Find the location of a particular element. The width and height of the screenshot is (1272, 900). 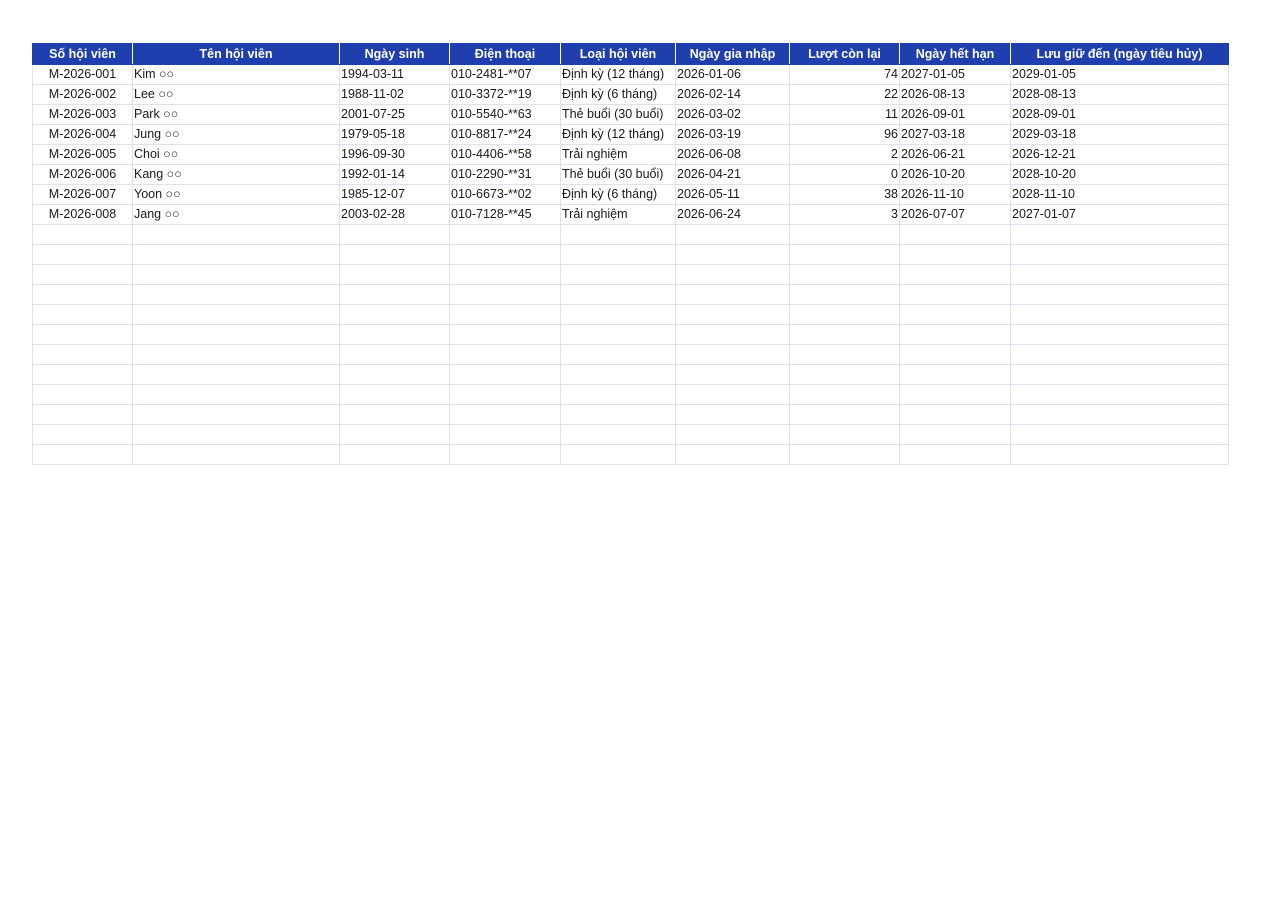

header-member-id: Số hội viên is located at coordinates (82, 54).